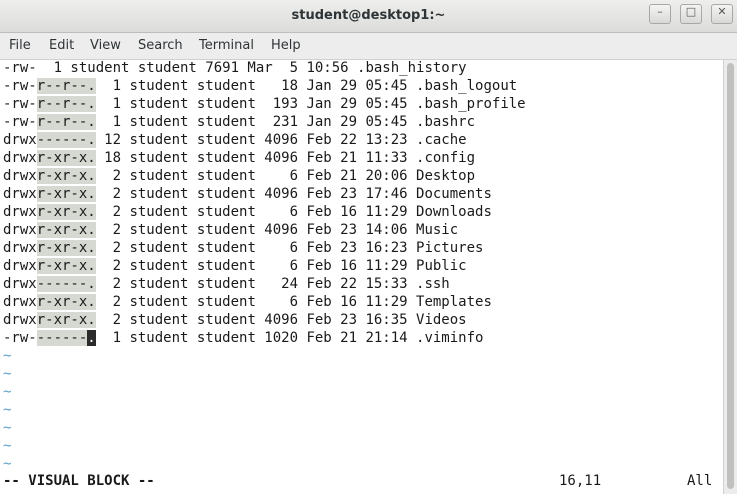 The width and height of the screenshot is (737, 494). I want to click on title-bar: student@desktop1:~ – □ ✕, so click(368, 16).